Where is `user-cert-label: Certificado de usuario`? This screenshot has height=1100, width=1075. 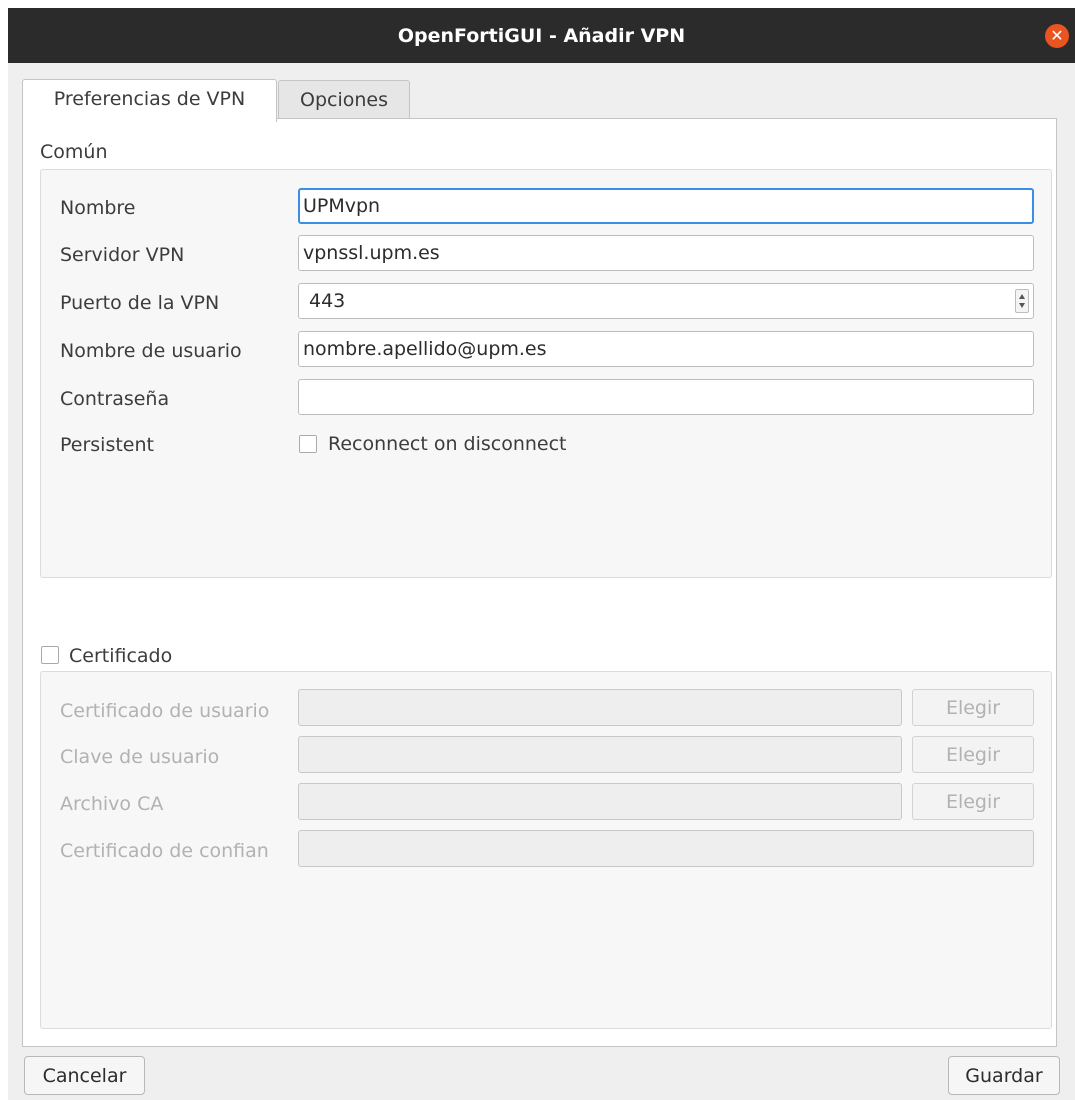
user-cert-label: Certificado de usuario is located at coordinates (165, 711).